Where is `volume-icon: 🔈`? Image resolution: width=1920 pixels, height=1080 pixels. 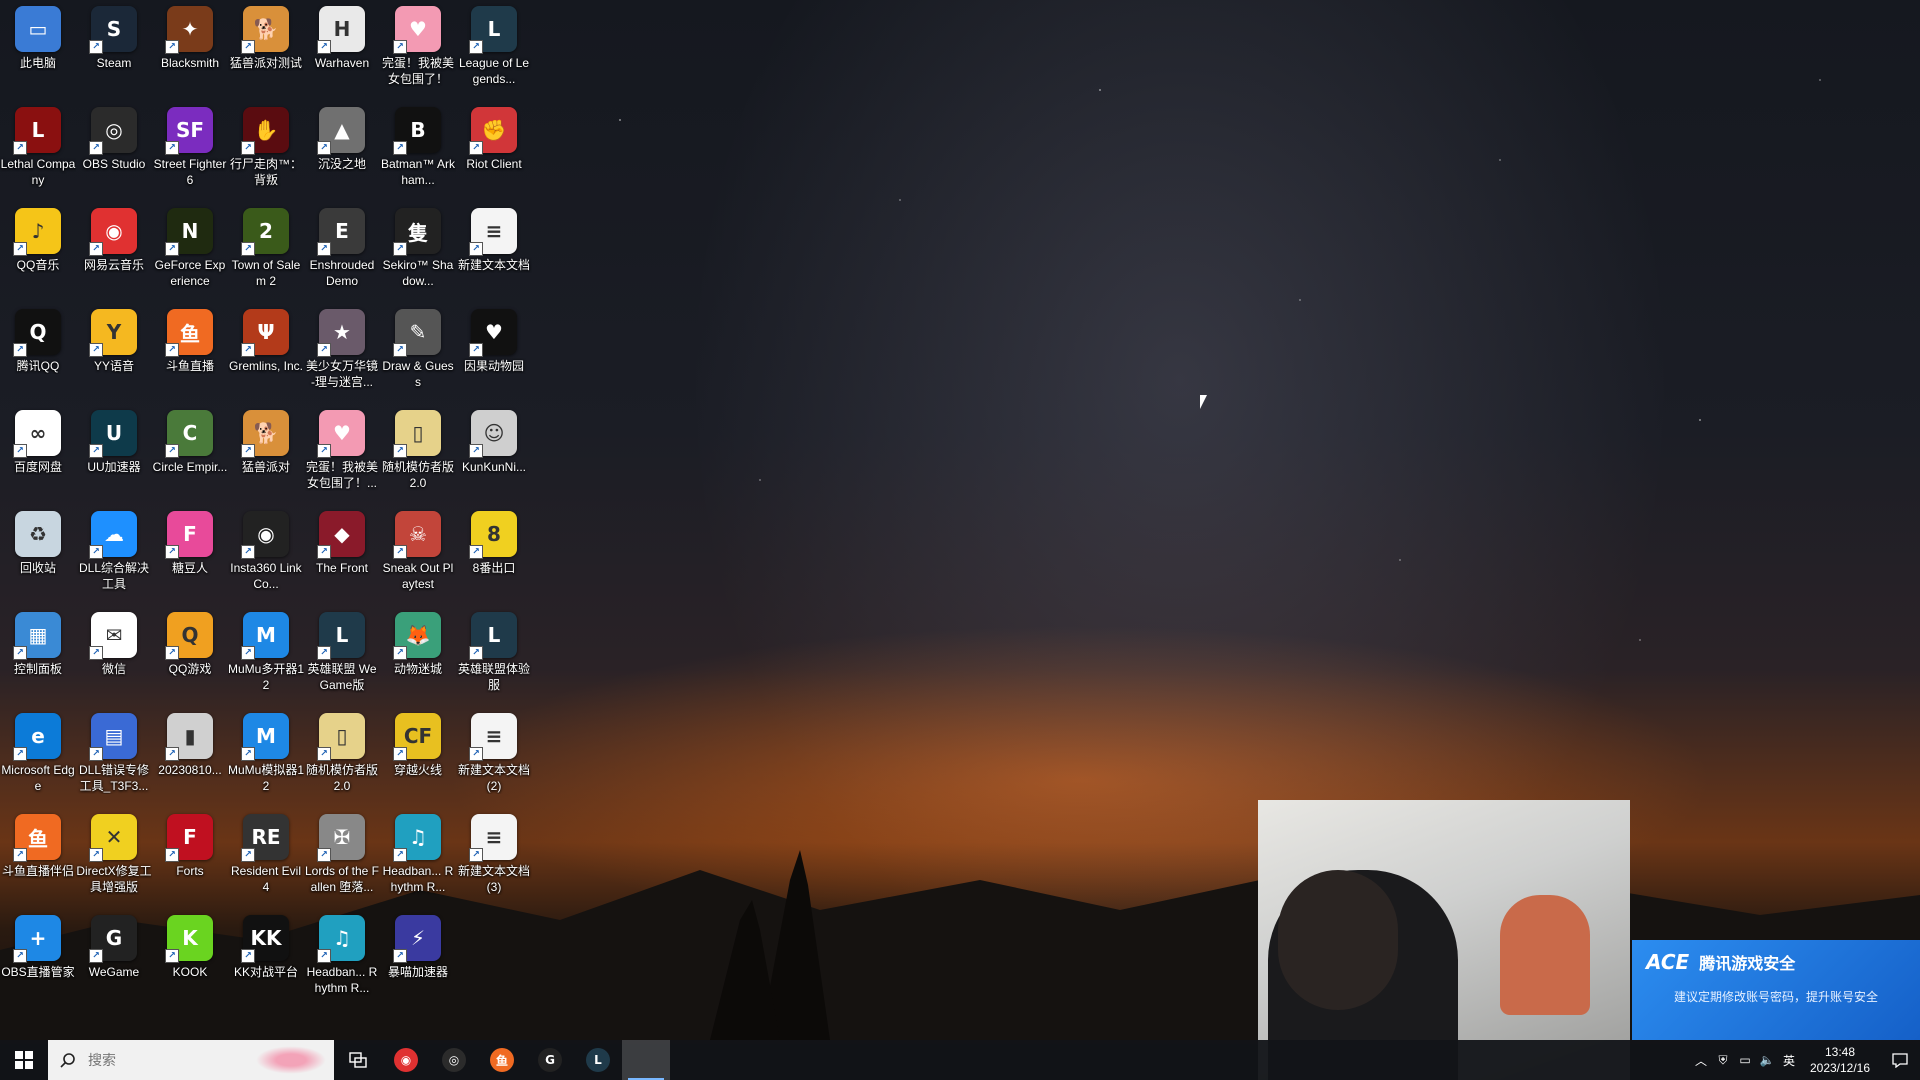
volume-icon: 🔈 is located at coordinates (1767, 1060).